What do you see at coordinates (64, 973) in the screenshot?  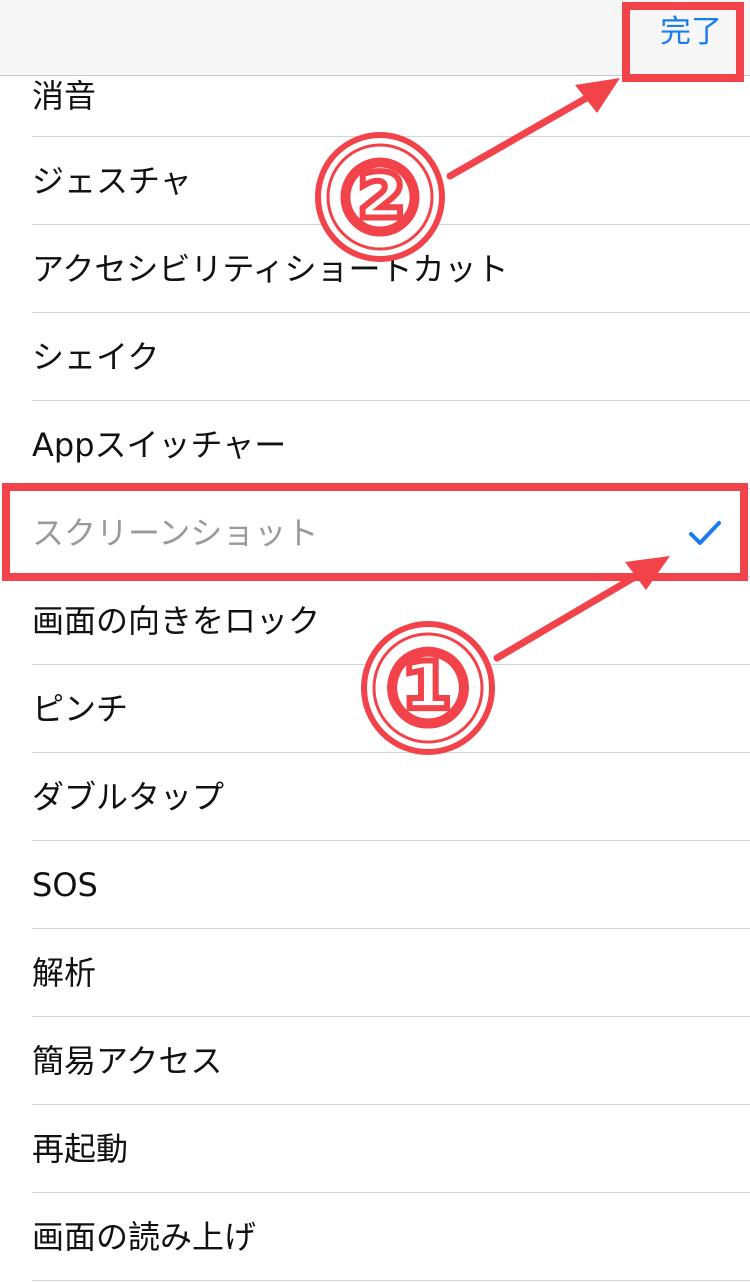 I see `list-item-label: 解析` at bounding box center [64, 973].